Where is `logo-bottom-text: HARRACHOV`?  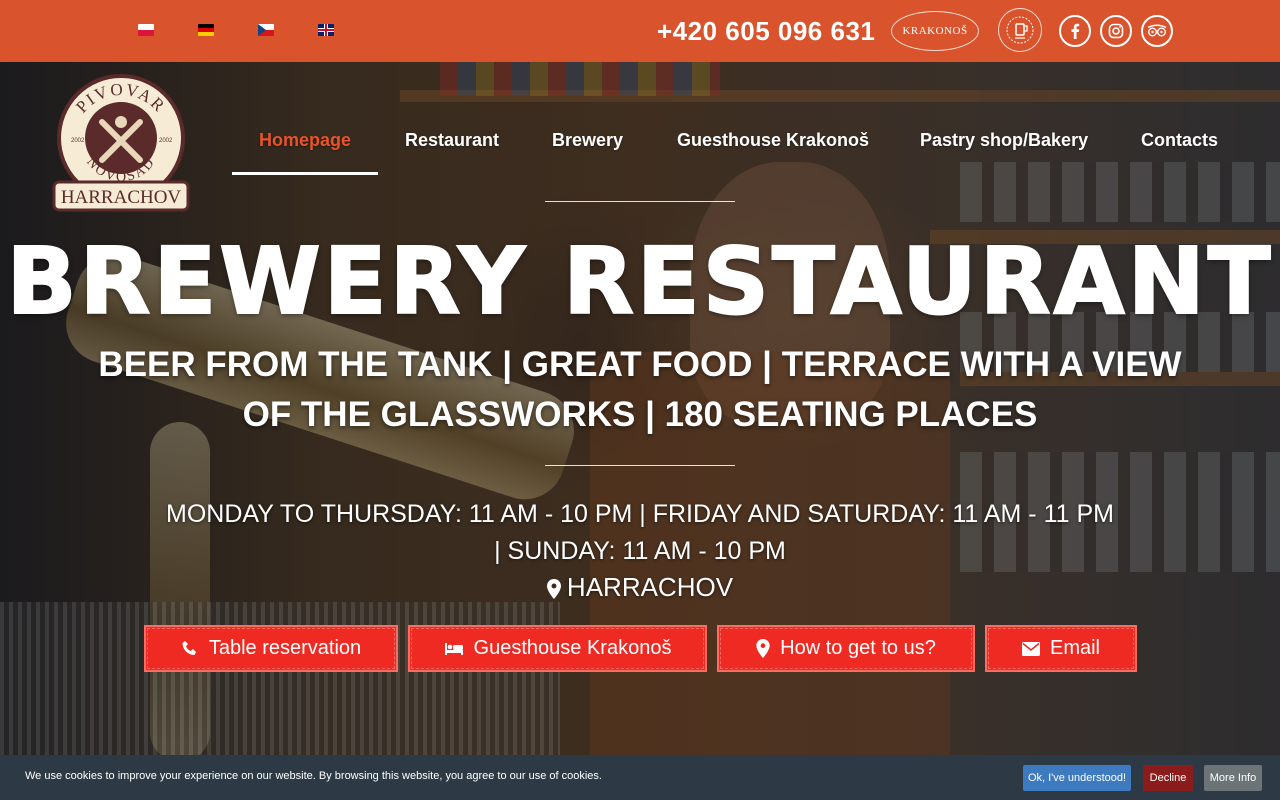
logo-bottom-text: HARRACHOV is located at coordinates (121, 197).